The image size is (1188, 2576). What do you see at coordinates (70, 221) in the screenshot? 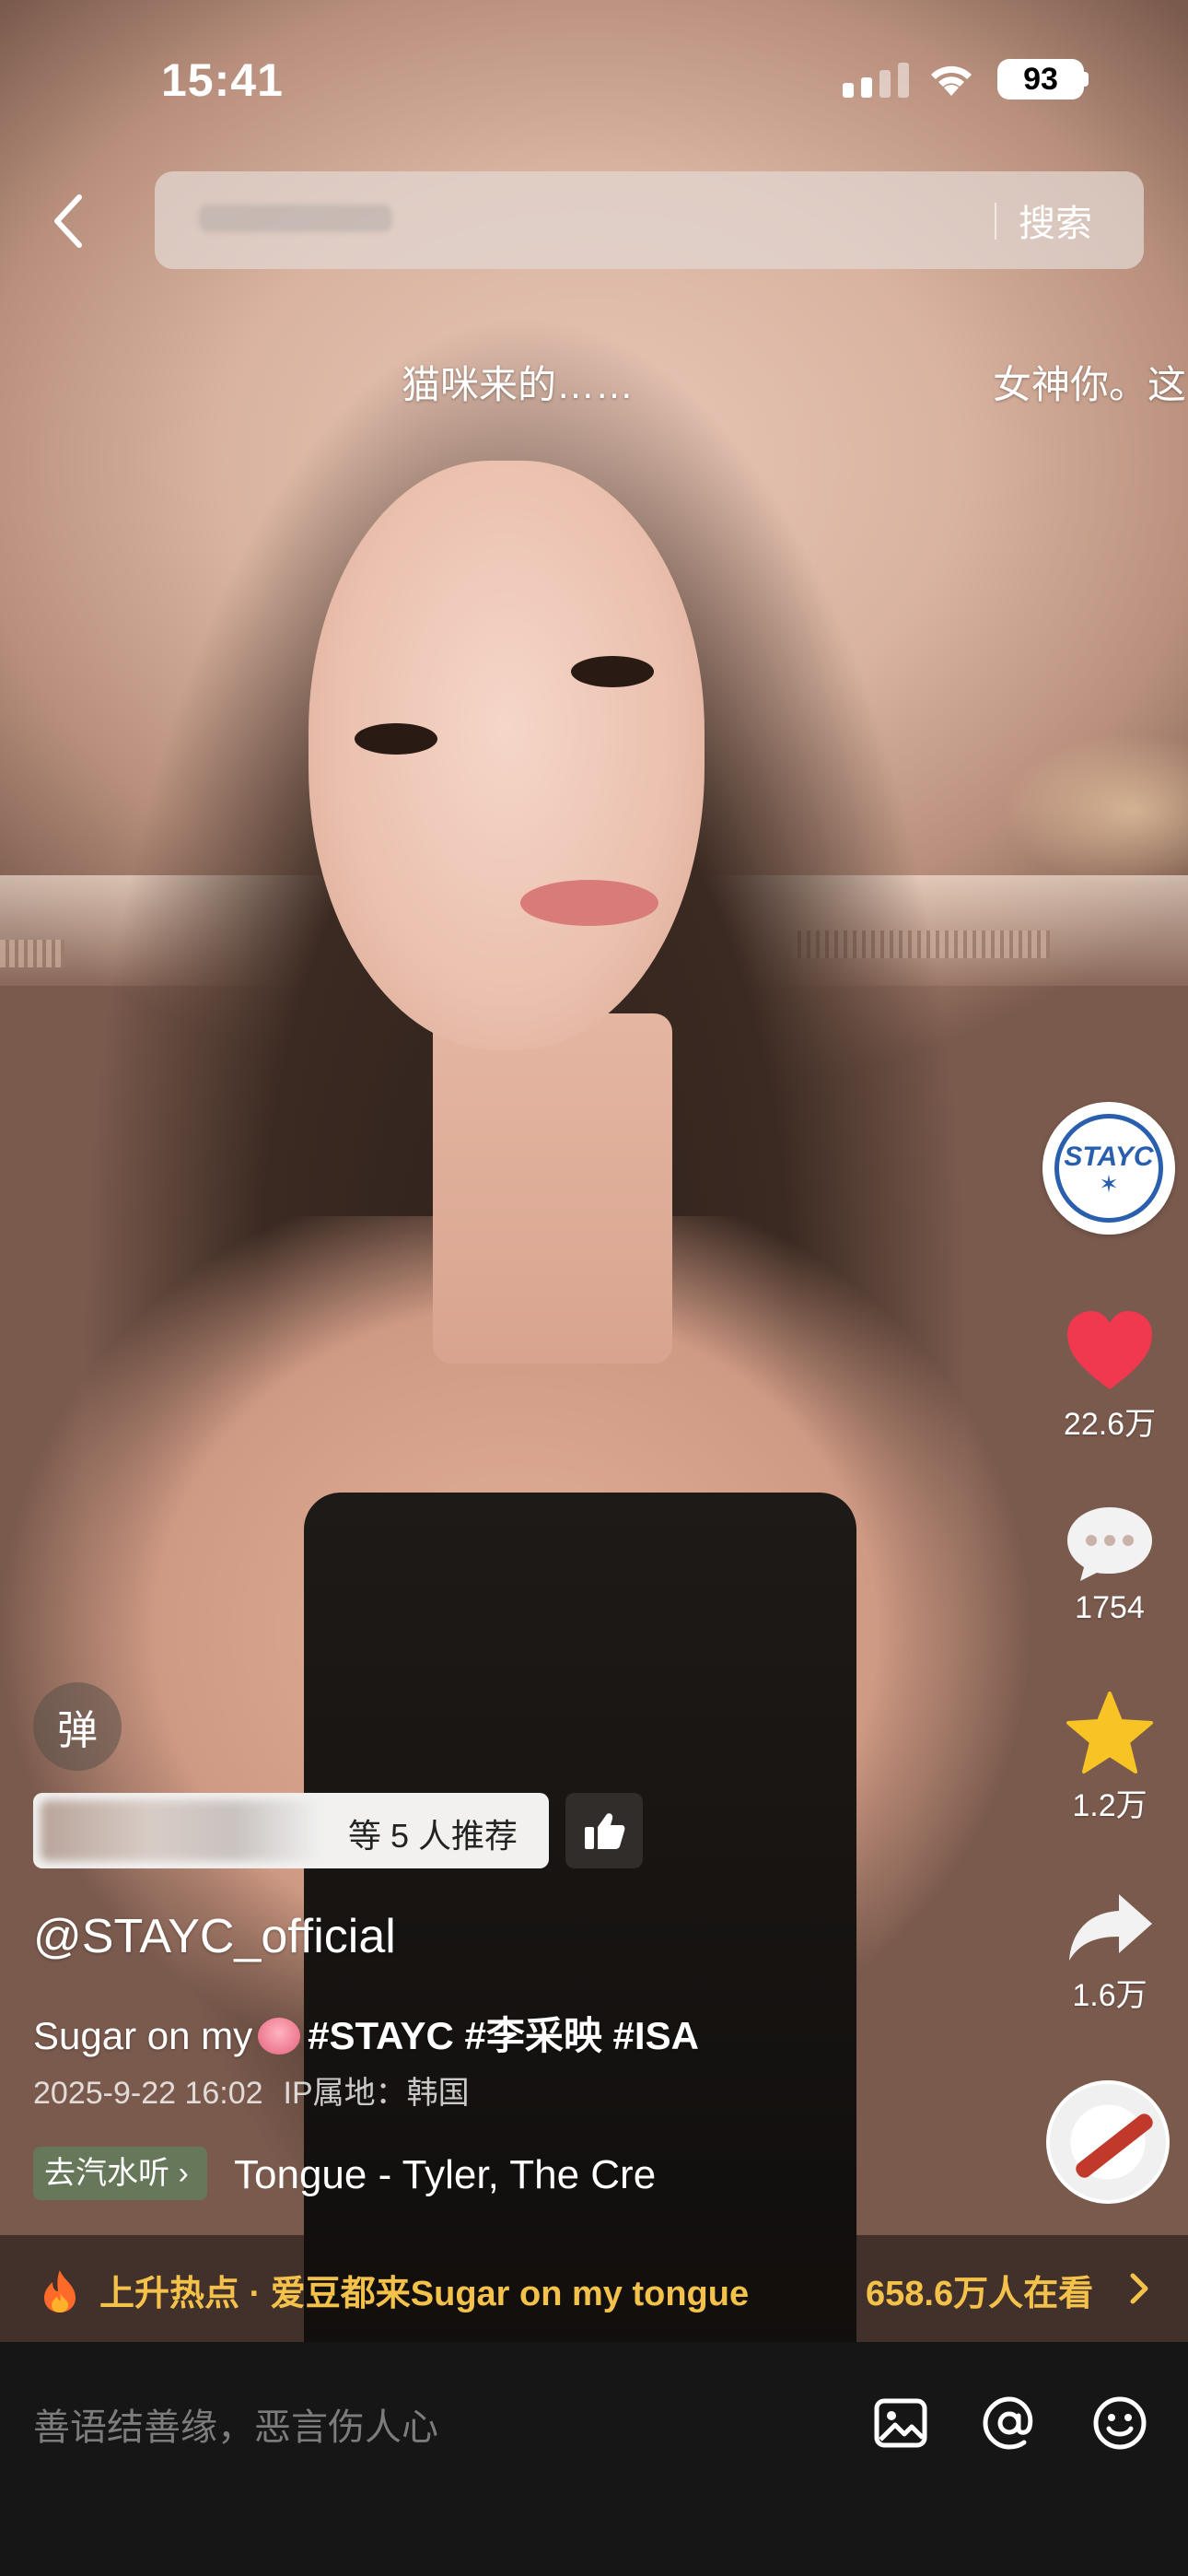
I see `back-arrow-icon` at bounding box center [70, 221].